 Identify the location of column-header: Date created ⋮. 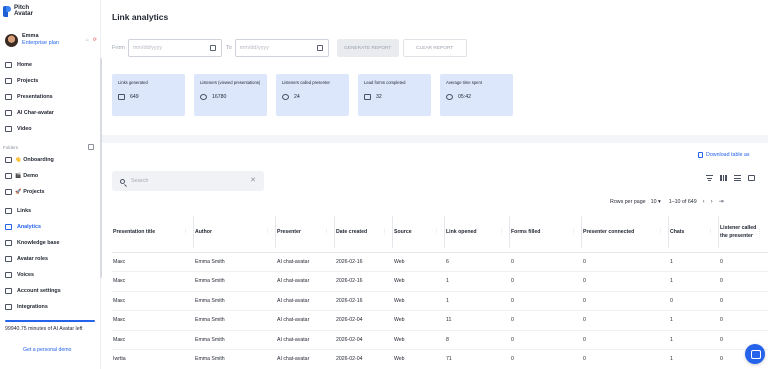
(364, 232).